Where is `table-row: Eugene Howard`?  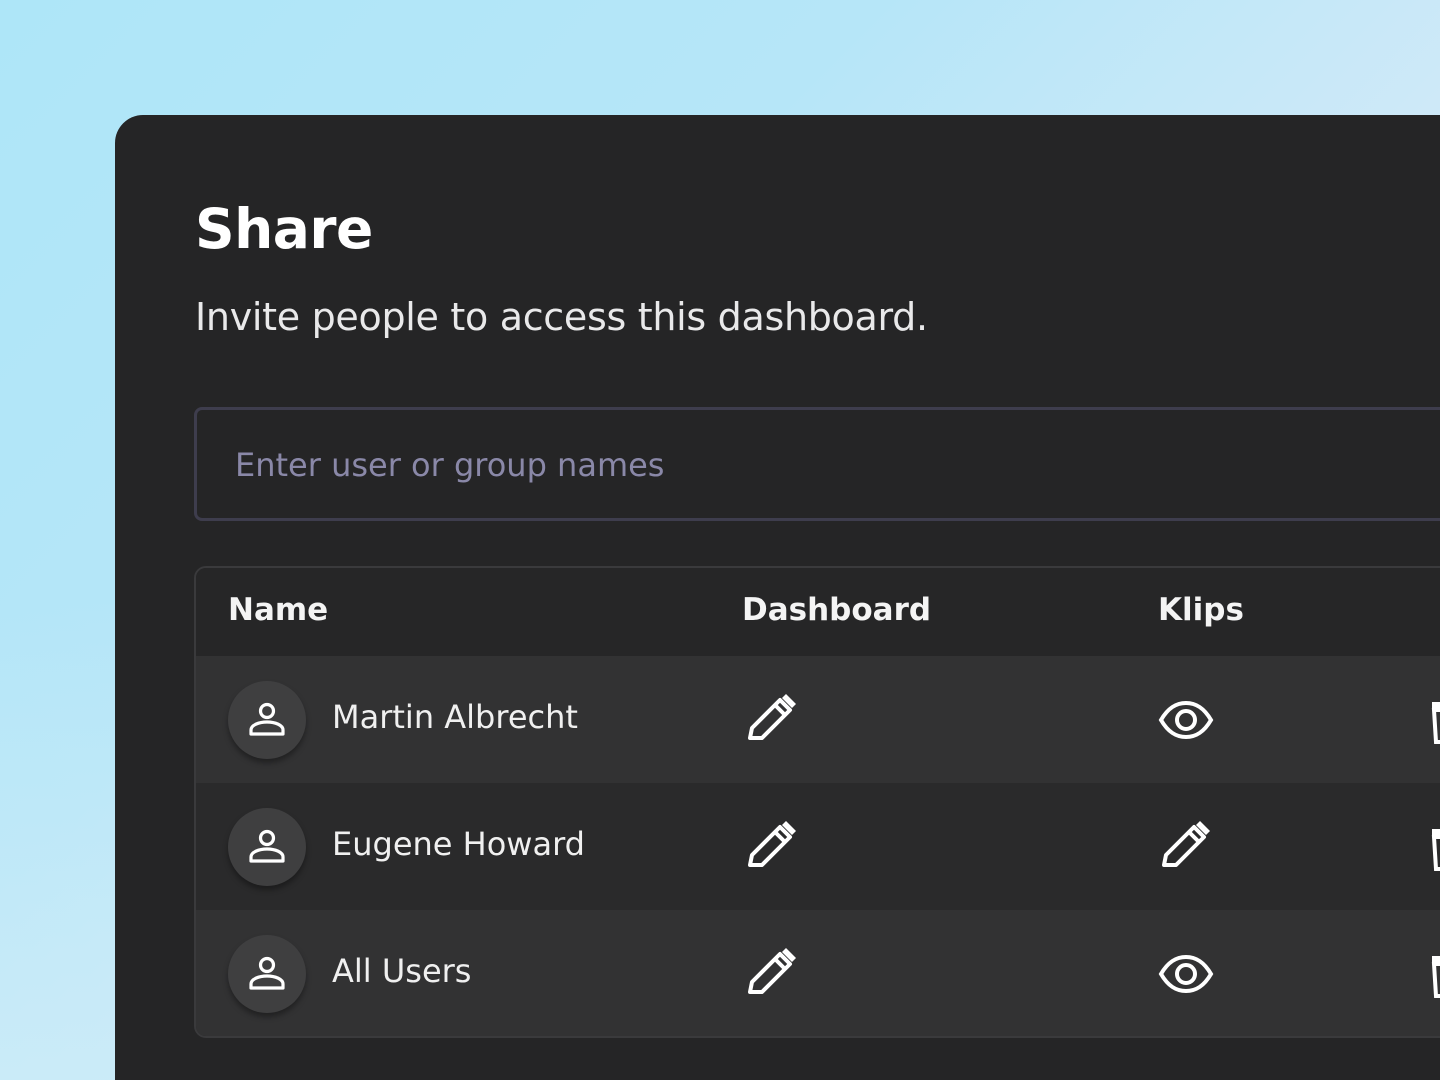 table-row: Eugene Howard is located at coordinates (818, 846).